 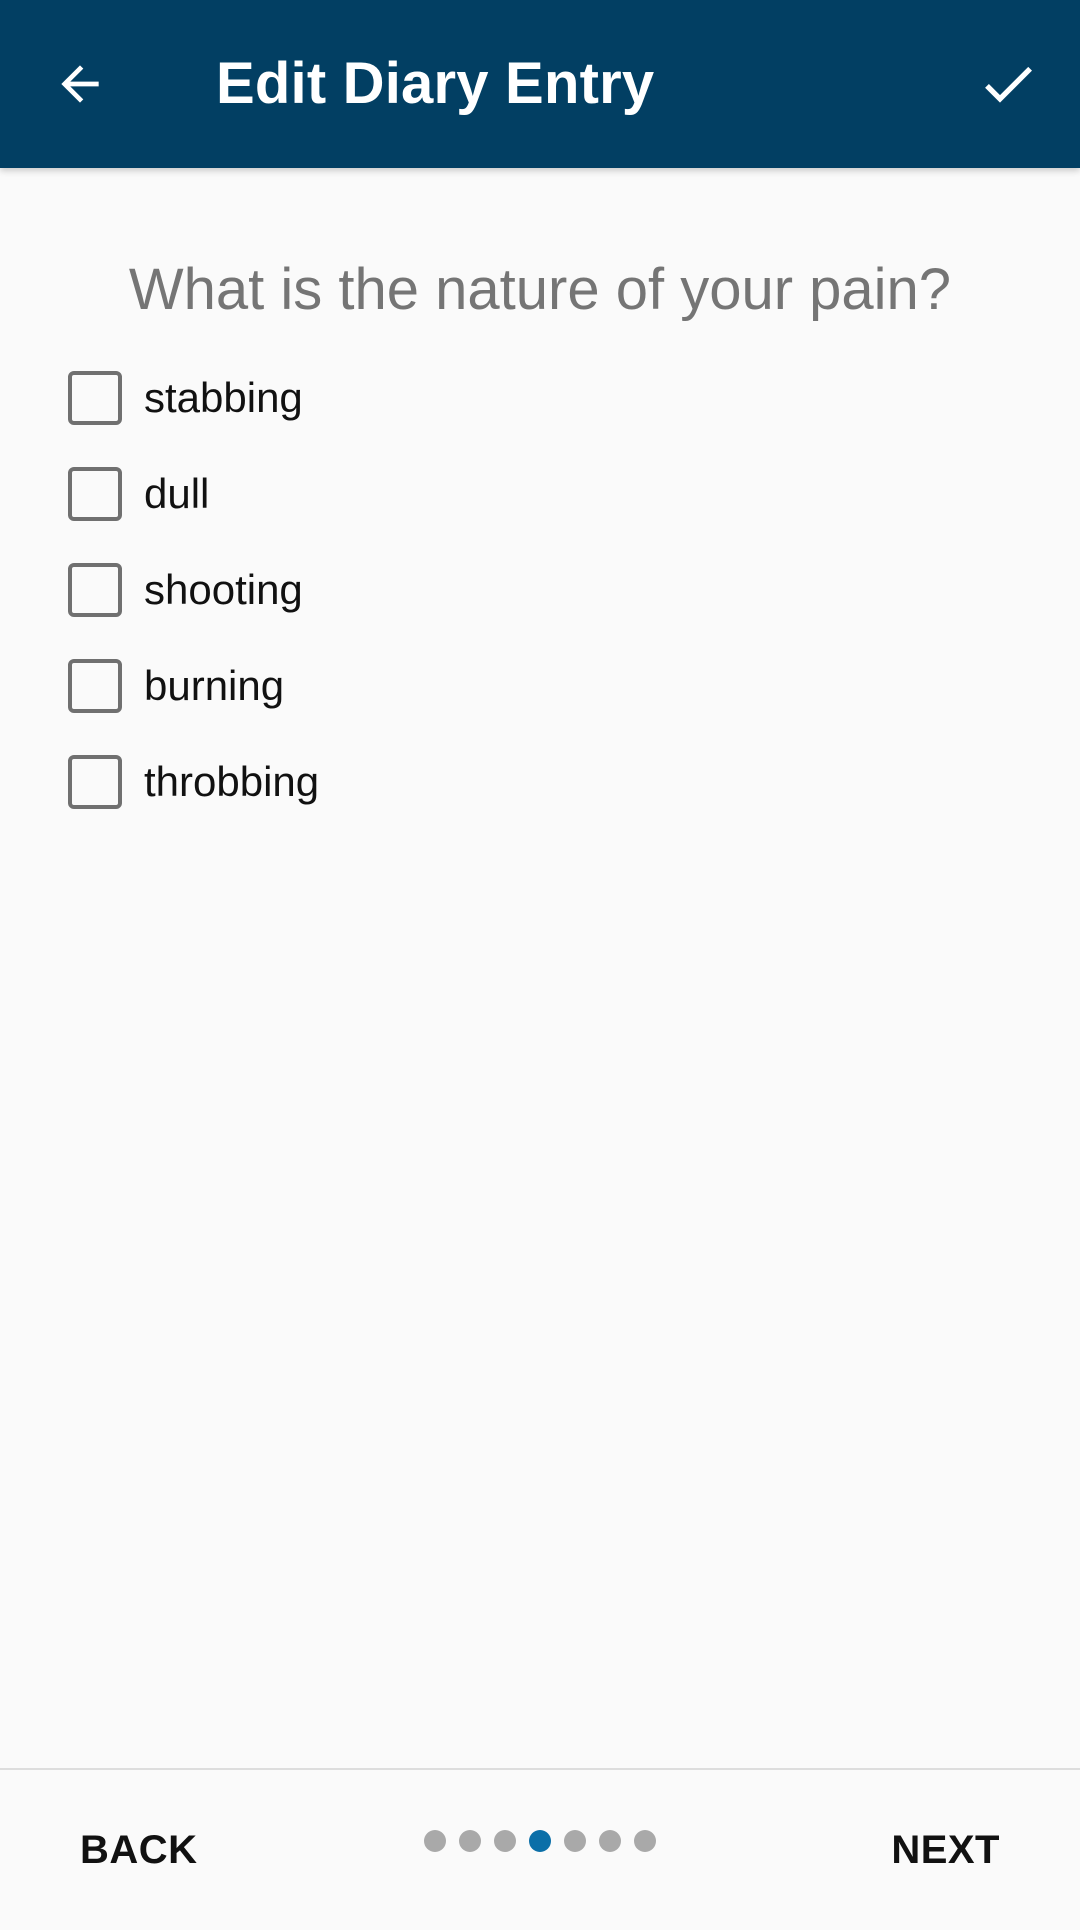 I want to click on save-check-button, so click(x=1008, y=84).